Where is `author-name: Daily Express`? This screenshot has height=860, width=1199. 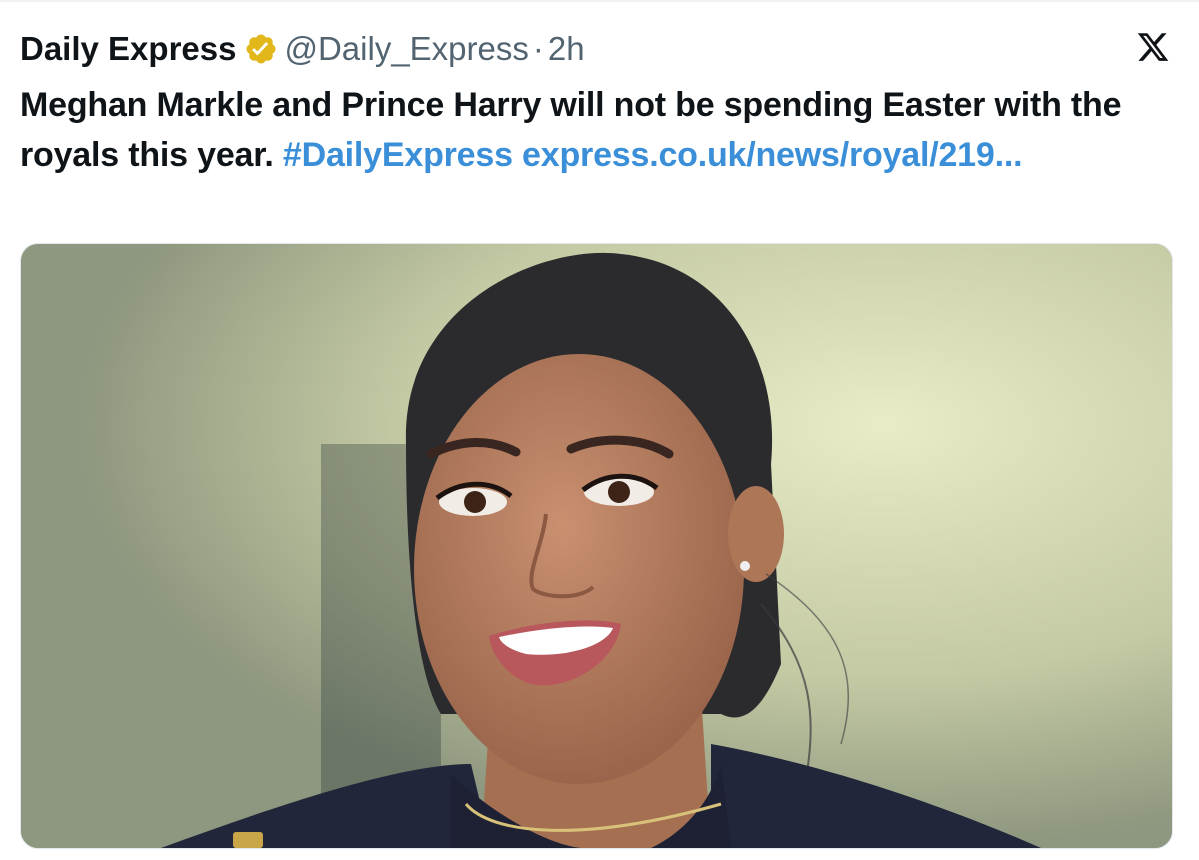
author-name: Daily Express is located at coordinates (128, 49).